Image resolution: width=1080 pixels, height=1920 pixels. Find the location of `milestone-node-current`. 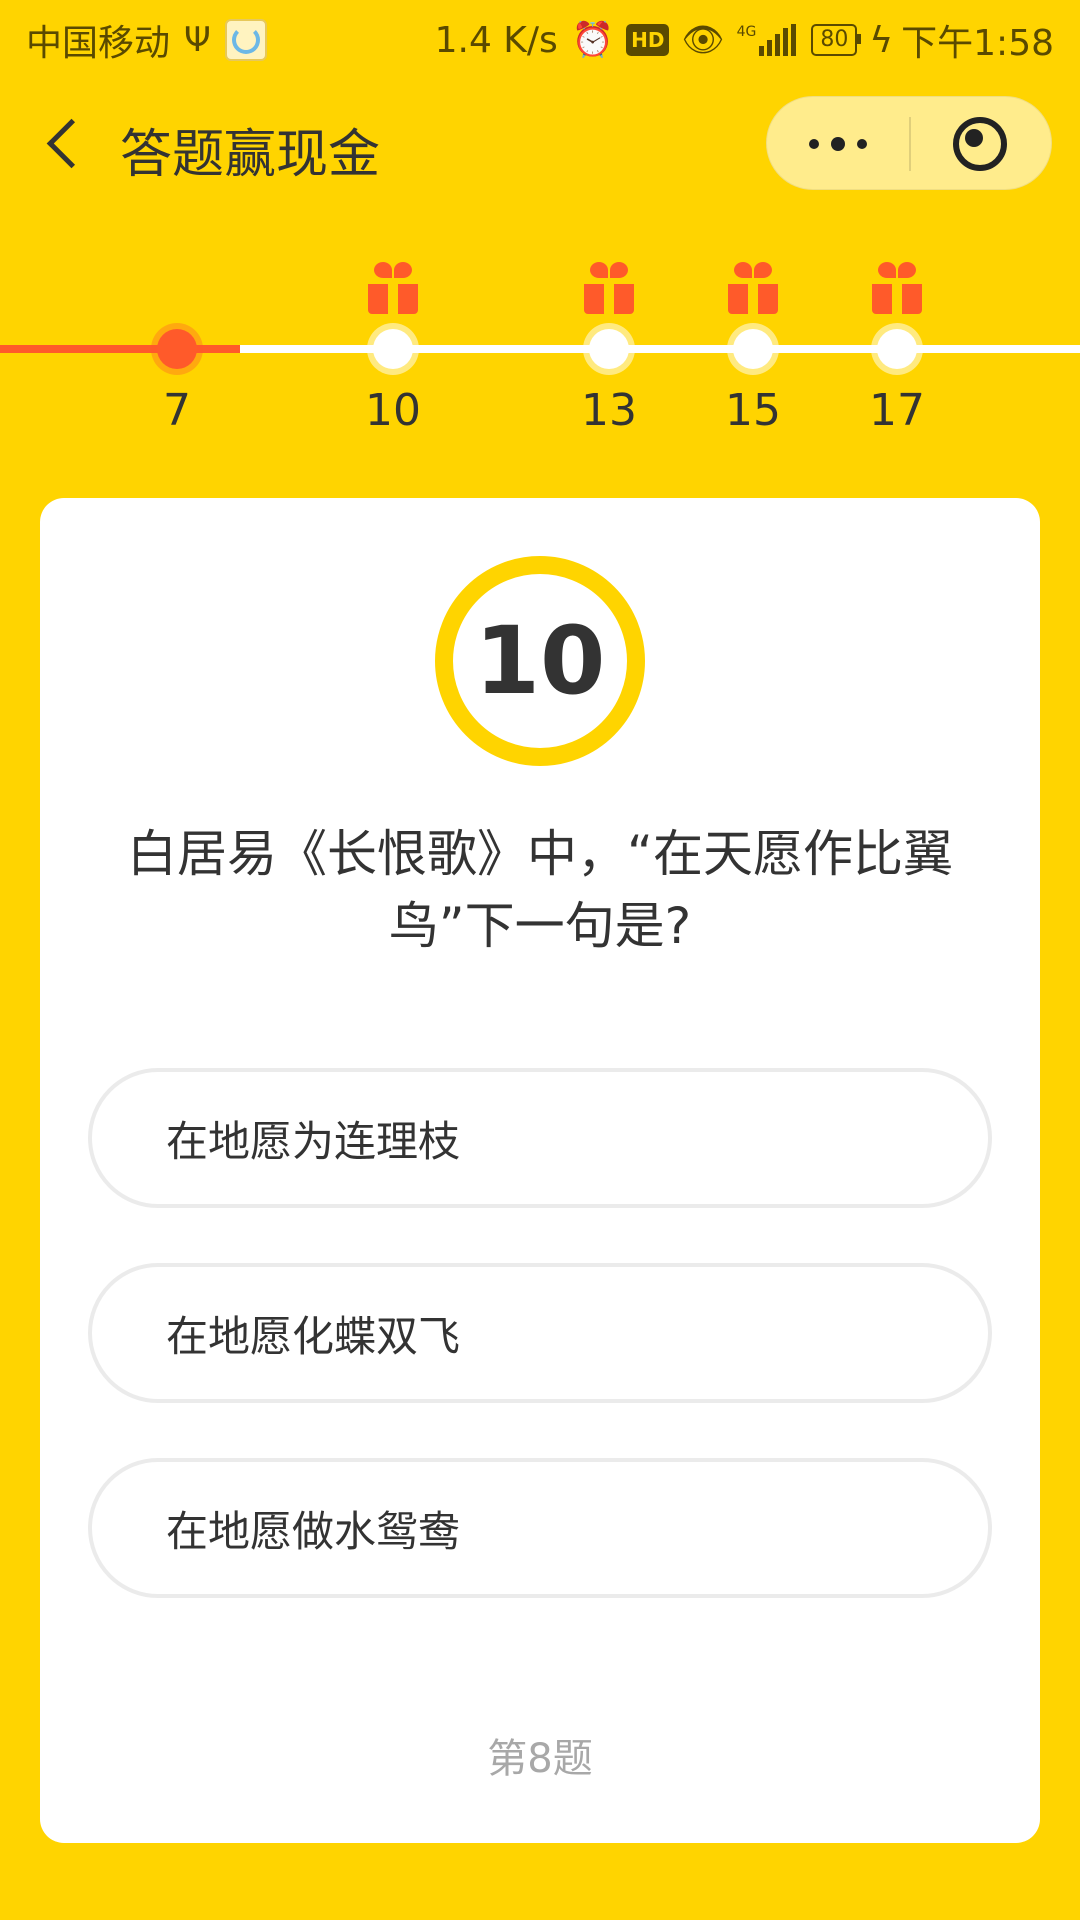

milestone-node-current is located at coordinates (177, 349).